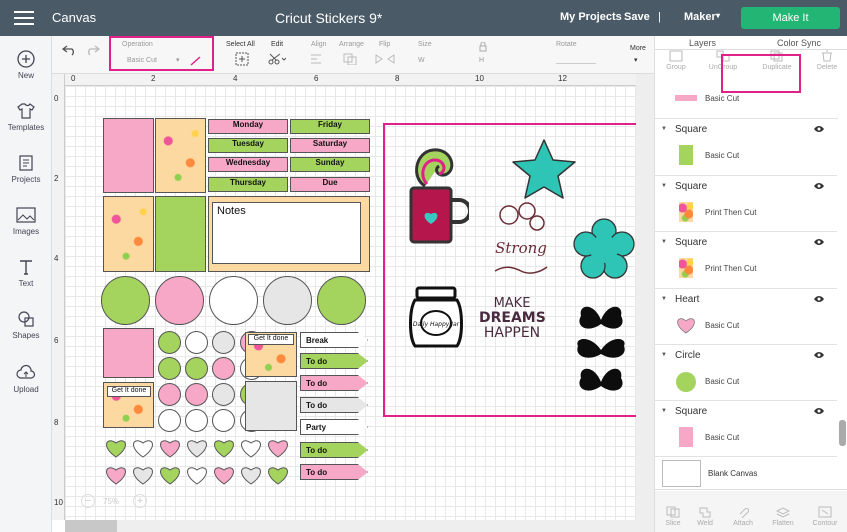 The image size is (847, 532). What do you see at coordinates (676, 60) in the screenshot?
I see `group-button: Group` at bounding box center [676, 60].